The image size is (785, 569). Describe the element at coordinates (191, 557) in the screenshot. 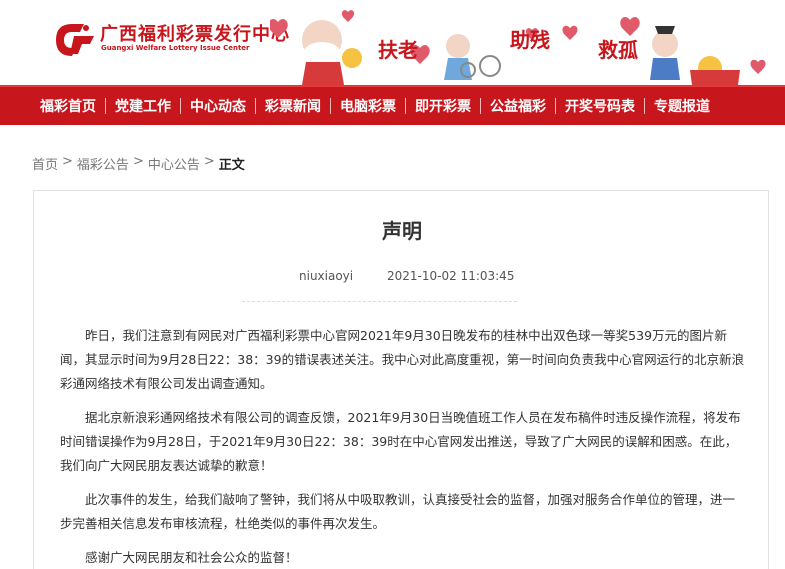

I see `article-paragraph: 感谢广大网民朋友和社会公众的监督！` at that location.